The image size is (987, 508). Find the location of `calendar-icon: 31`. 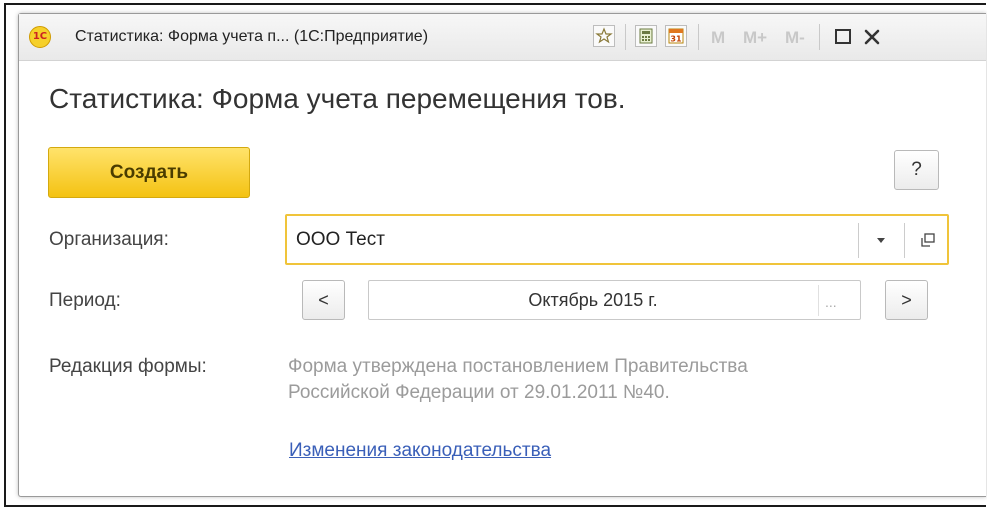

calendar-icon: 31 is located at coordinates (676, 36).